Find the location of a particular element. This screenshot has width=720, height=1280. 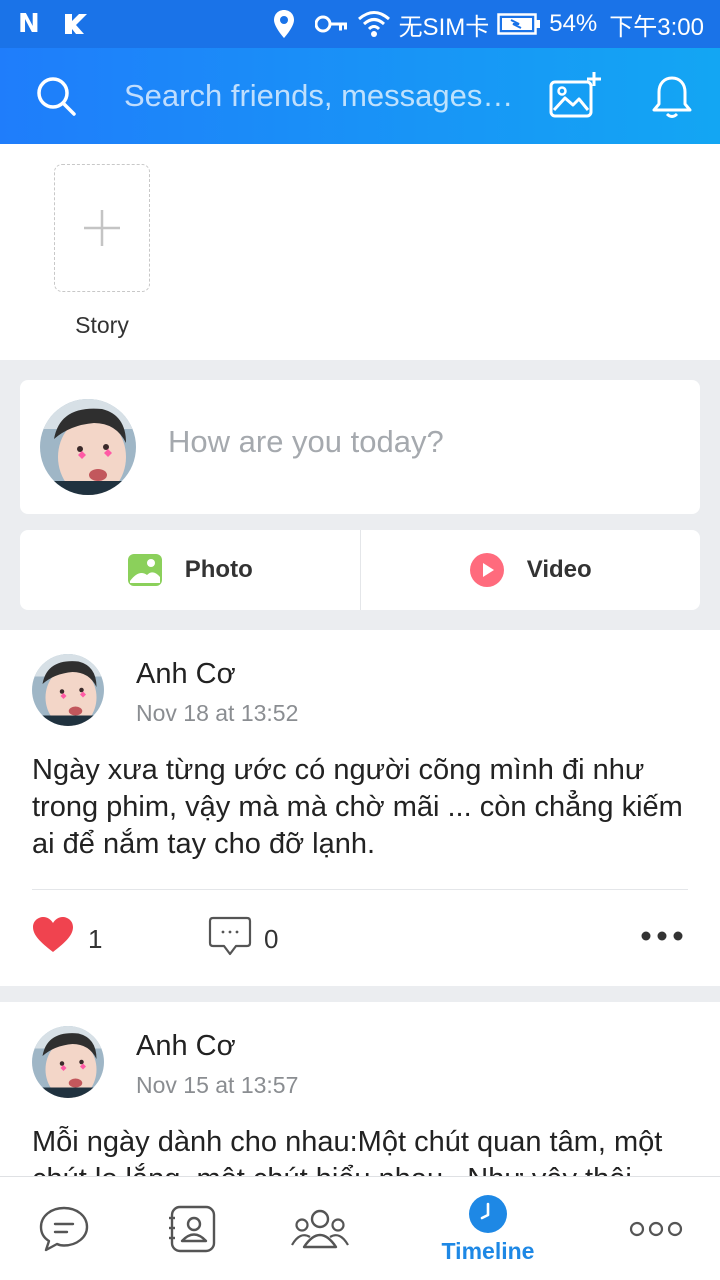

wifi-icon is located at coordinates (373, 24).